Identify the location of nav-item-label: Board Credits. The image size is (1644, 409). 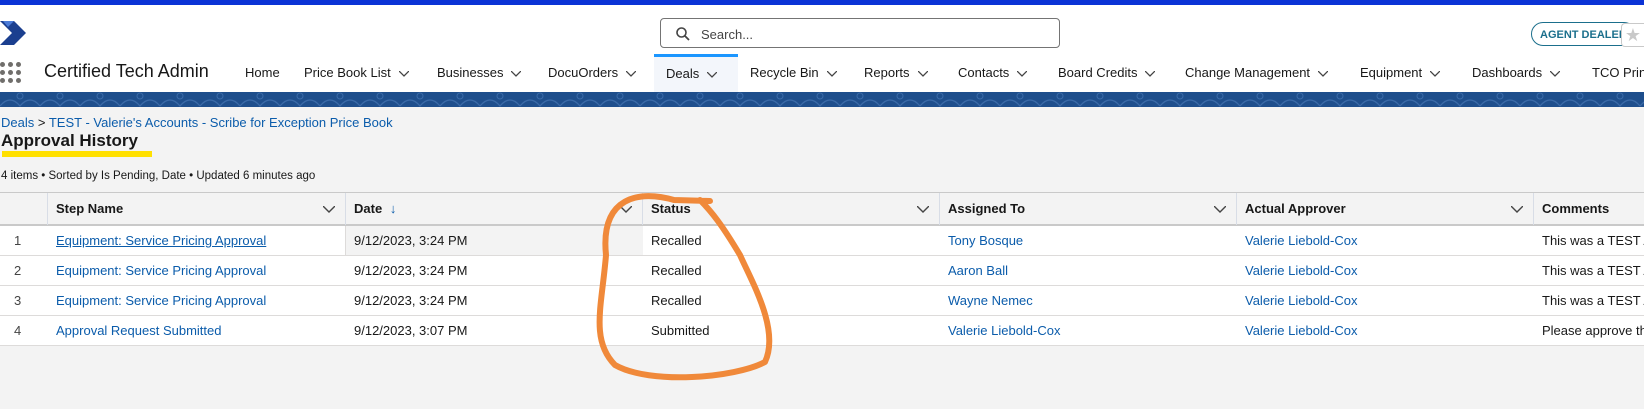
(1098, 72).